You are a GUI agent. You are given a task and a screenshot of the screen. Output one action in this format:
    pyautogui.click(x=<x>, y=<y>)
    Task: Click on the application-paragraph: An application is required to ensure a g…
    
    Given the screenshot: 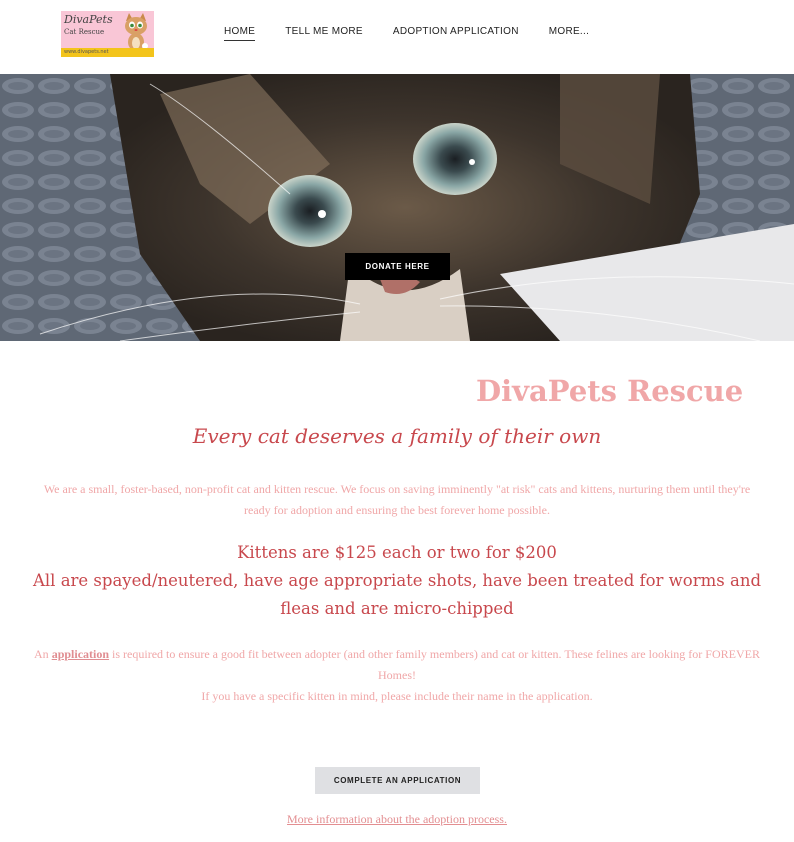 What is the action you would take?
    pyautogui.click(x=397, y=675)
    